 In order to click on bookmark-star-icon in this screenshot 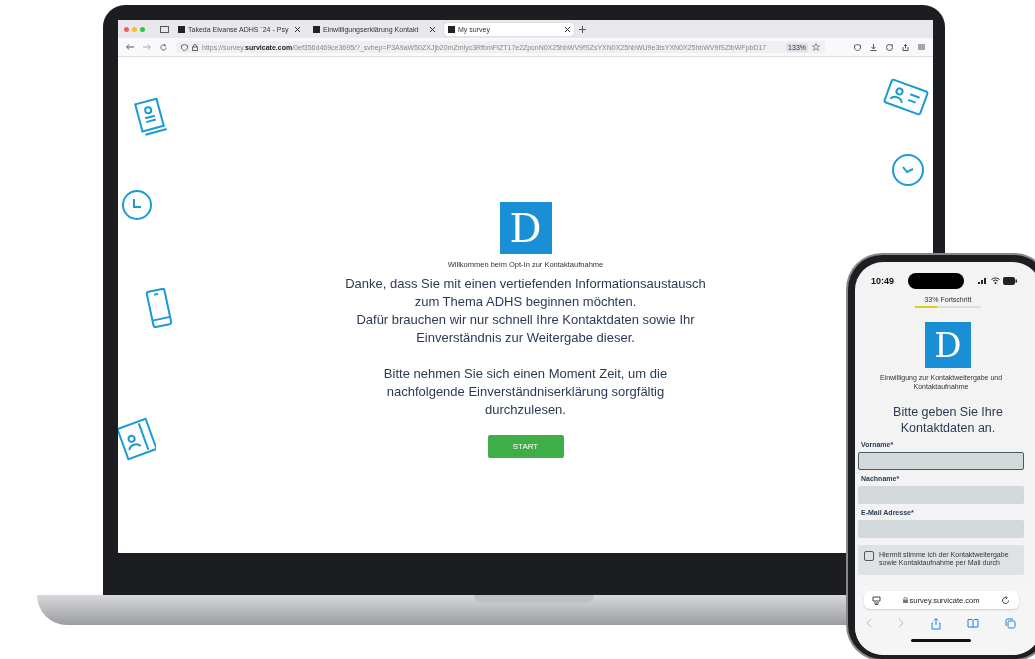, I will do `click(816, 47)`.